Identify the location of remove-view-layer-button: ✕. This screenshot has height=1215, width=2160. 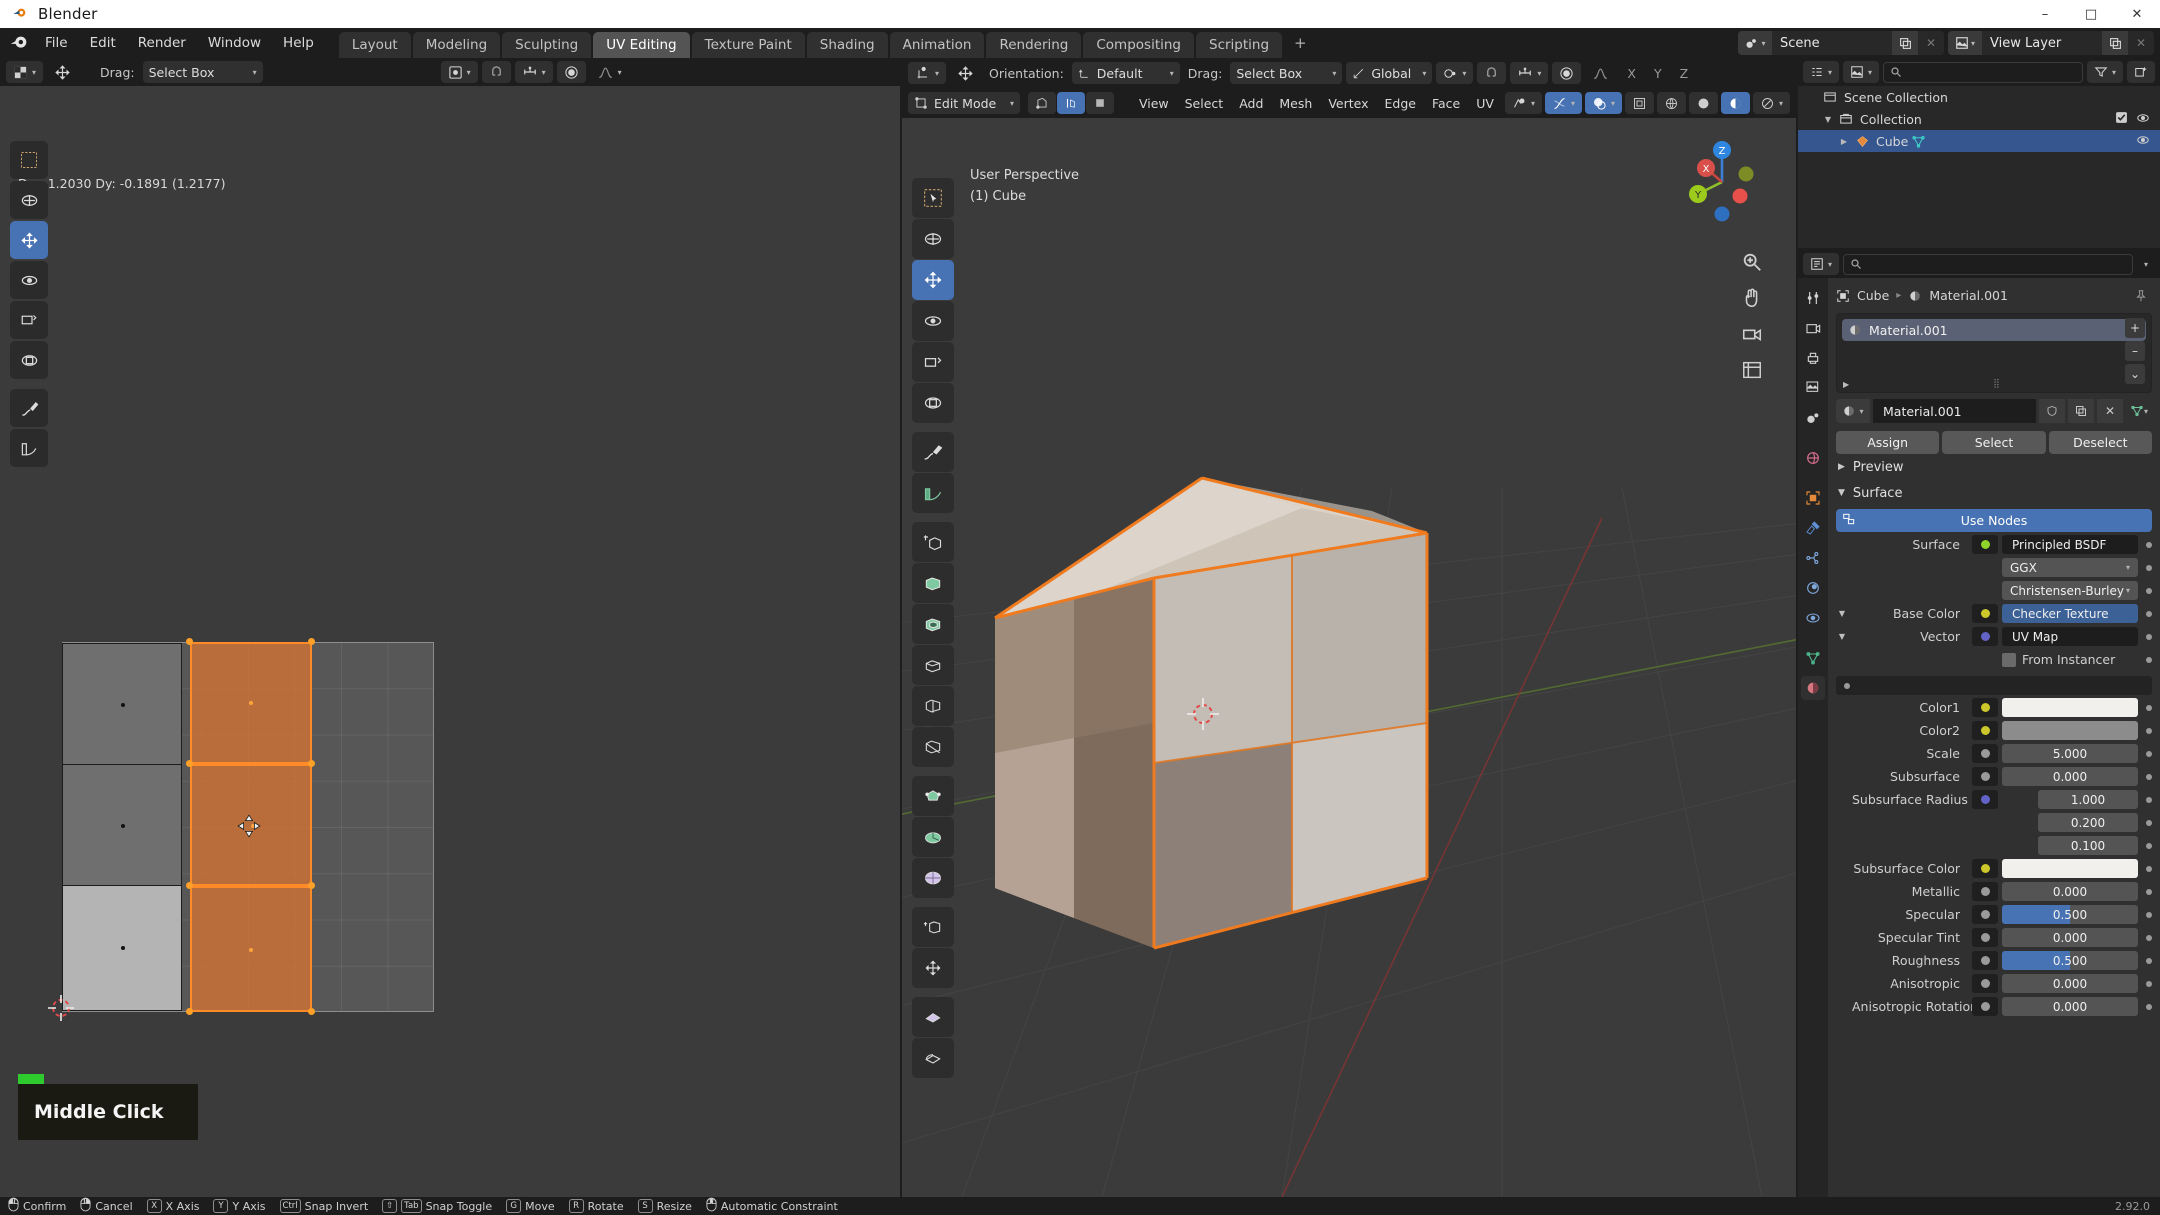
(2141, 43).